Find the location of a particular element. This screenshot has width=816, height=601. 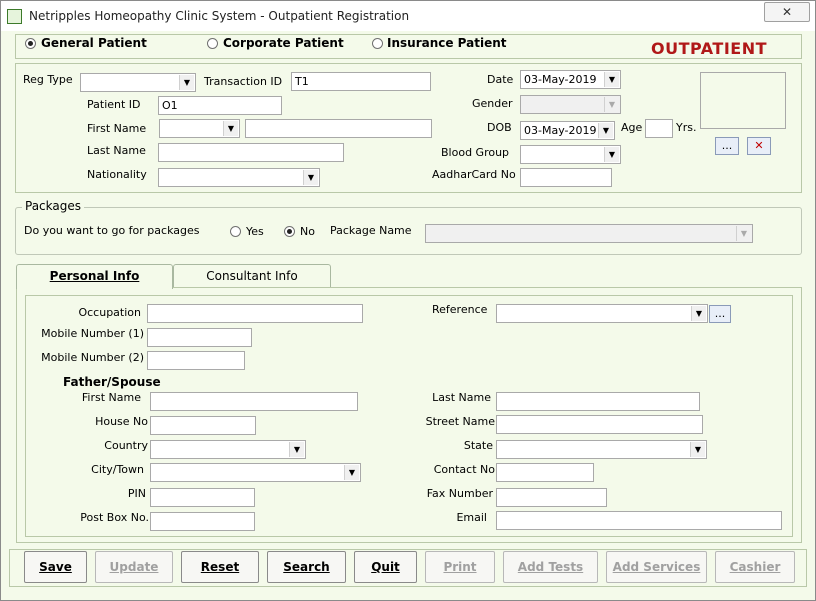

pin-field is located at coordinates (202, 497).